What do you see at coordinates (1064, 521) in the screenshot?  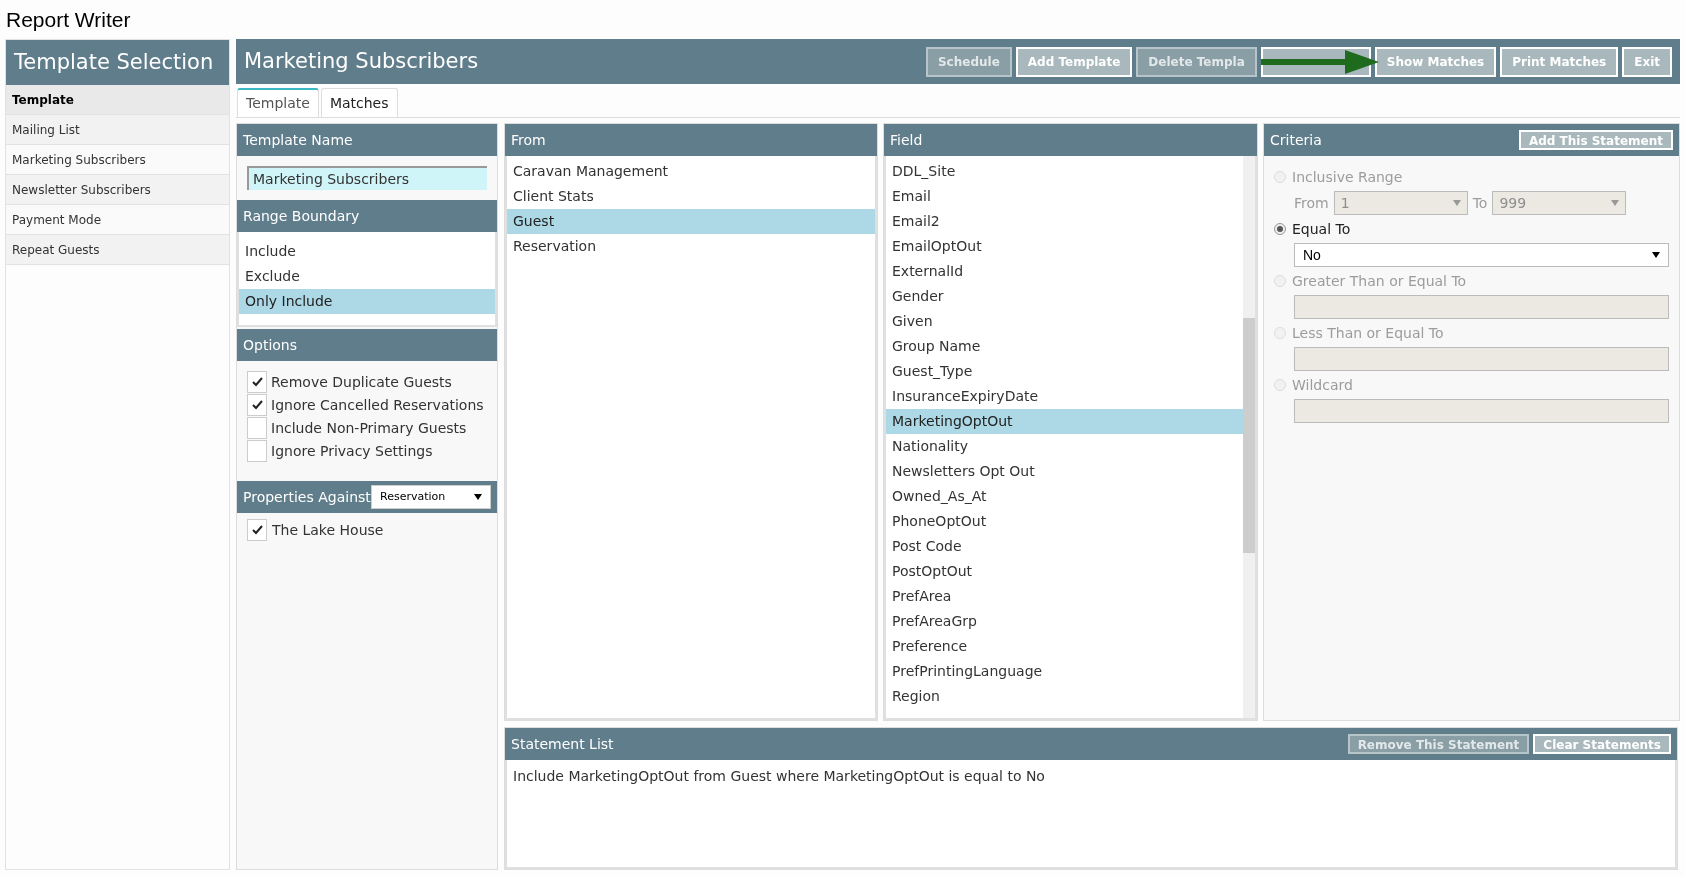 I see `list-option: PhoneOptOut` at bounding box center [1064, 521].